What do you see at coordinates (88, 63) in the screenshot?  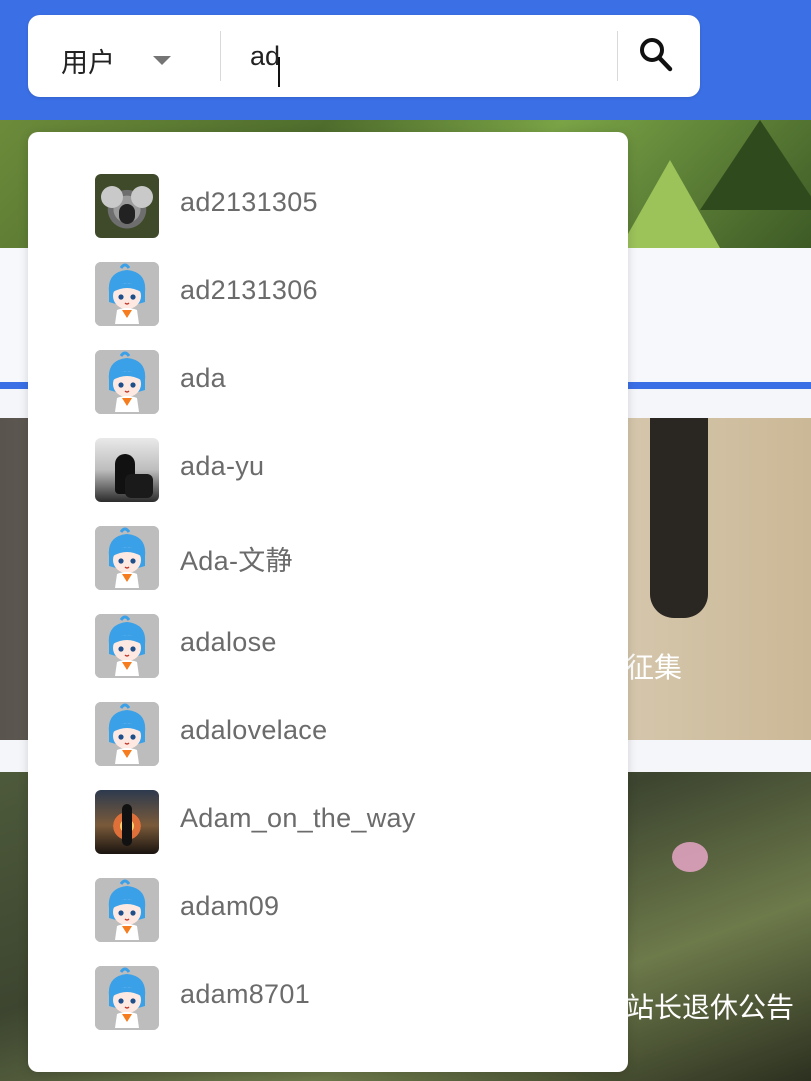 I see `search-scope-label: 用户` at bounding box center [88, 63].